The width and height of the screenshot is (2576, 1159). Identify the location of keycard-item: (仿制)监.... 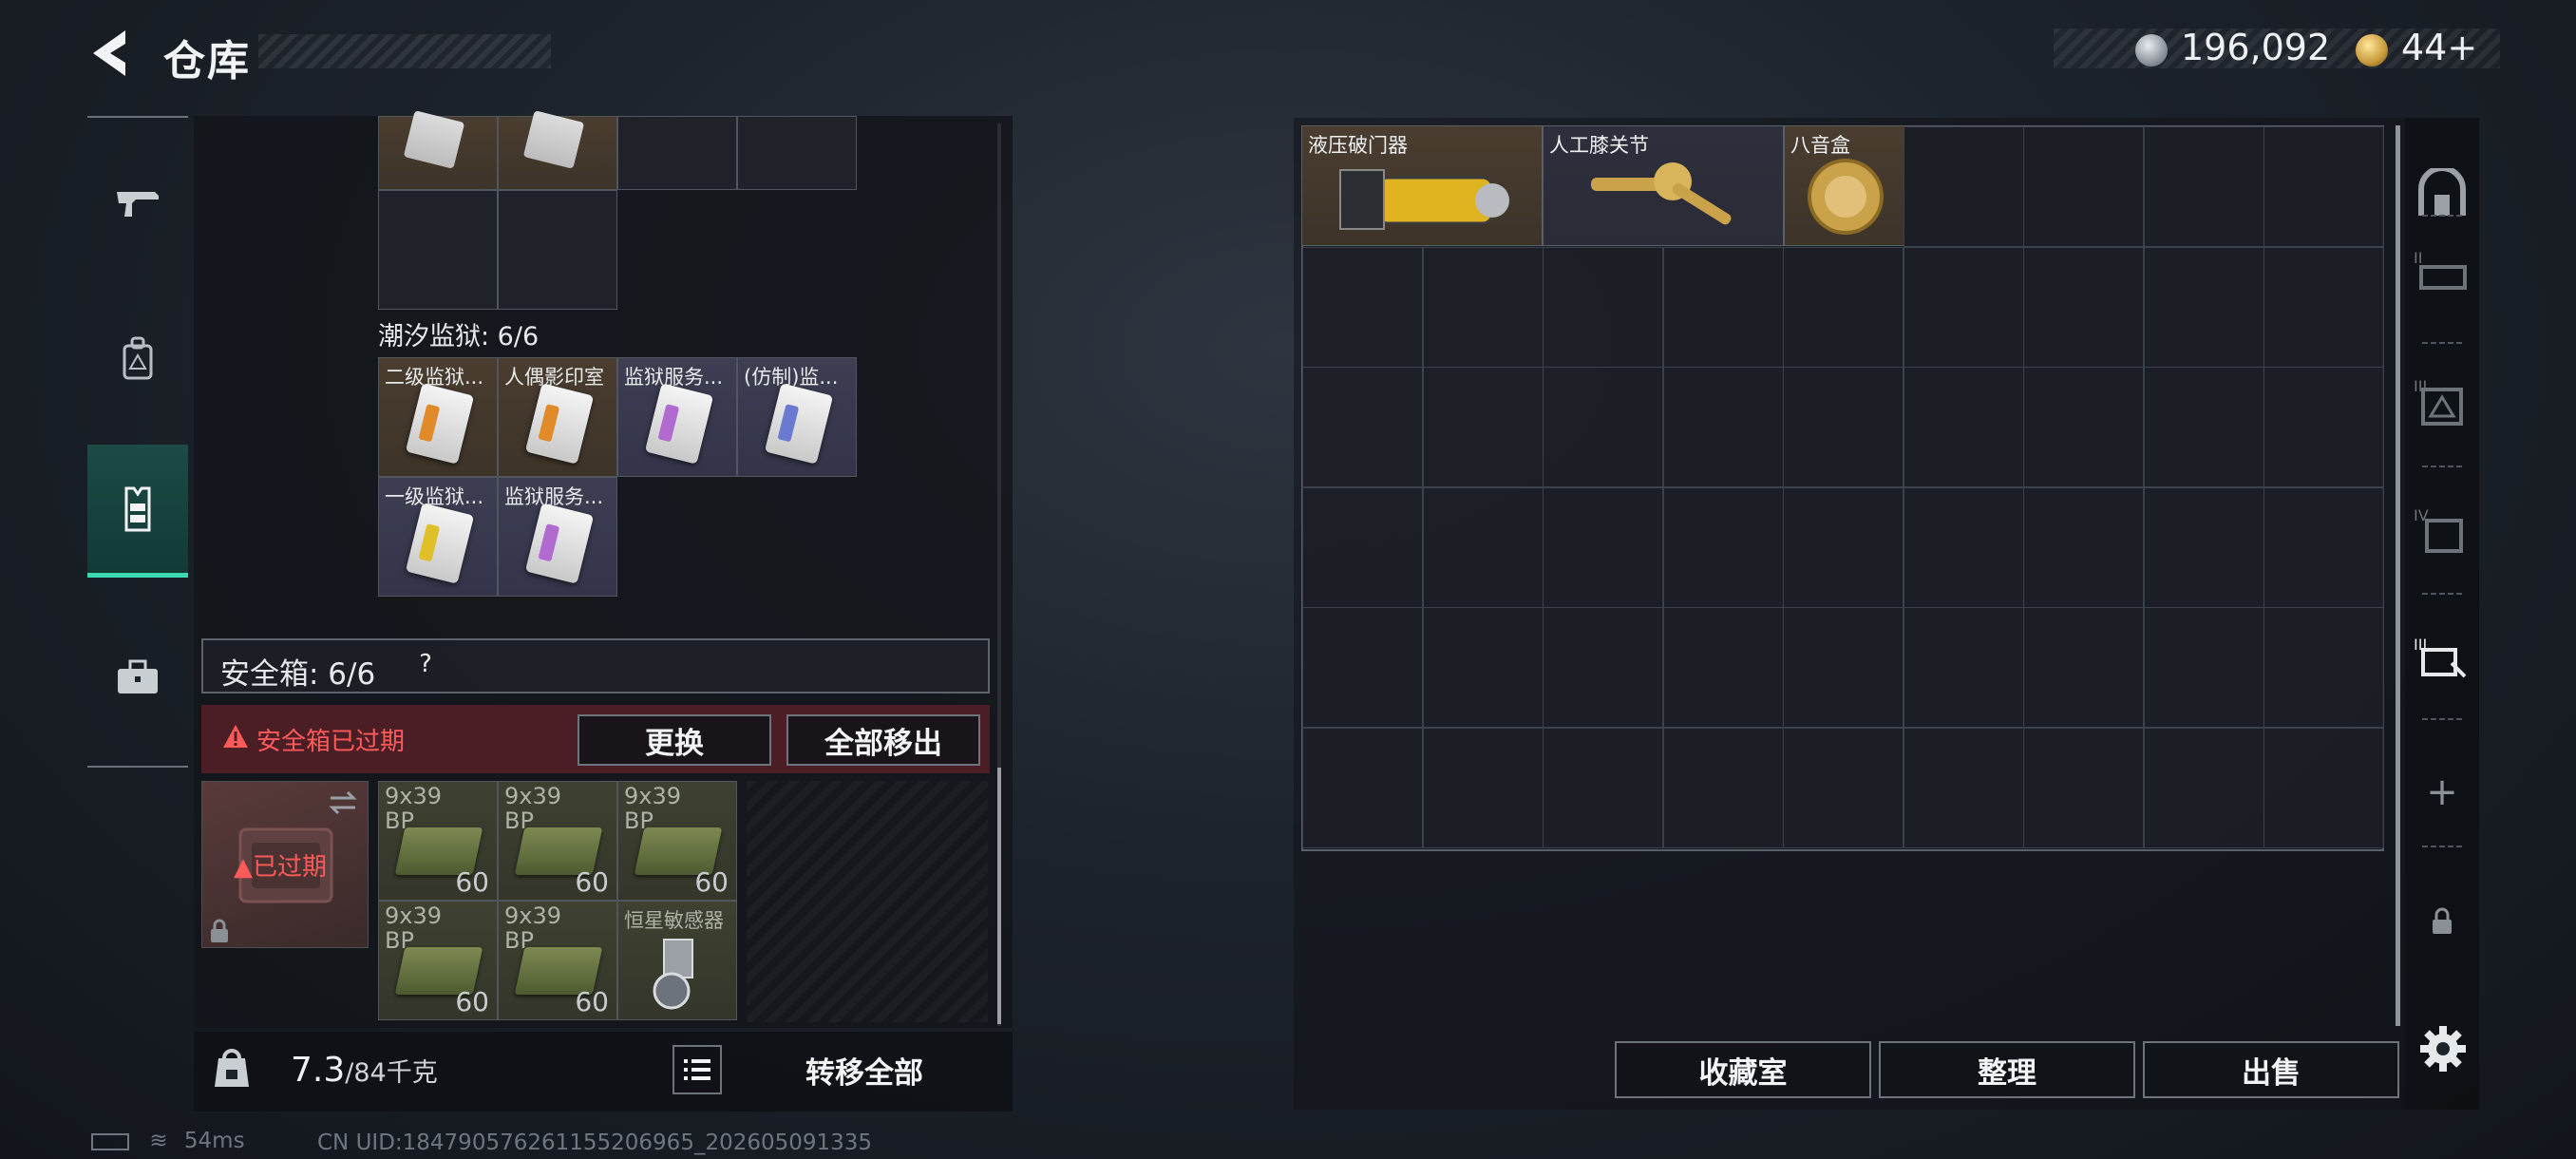
(797, 417).